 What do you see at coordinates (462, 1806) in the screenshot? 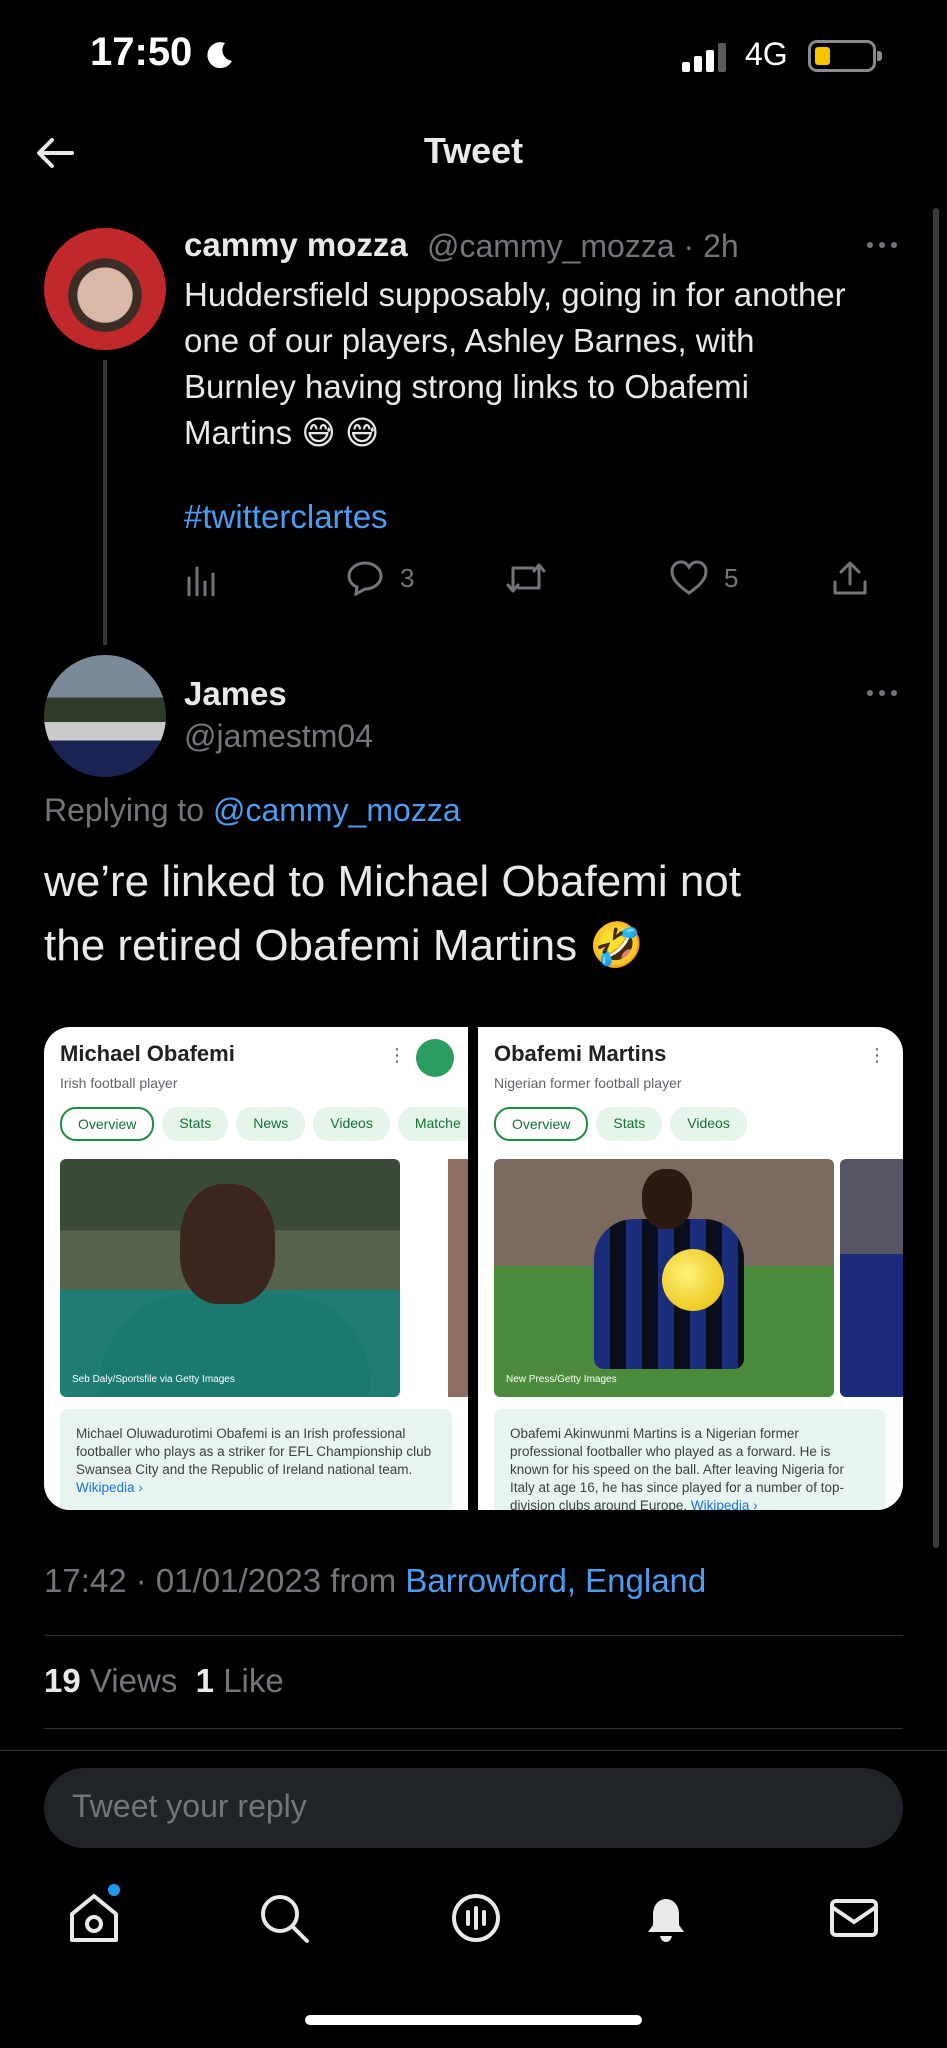
I see `reply-input` at bounding box center [462, 1806].